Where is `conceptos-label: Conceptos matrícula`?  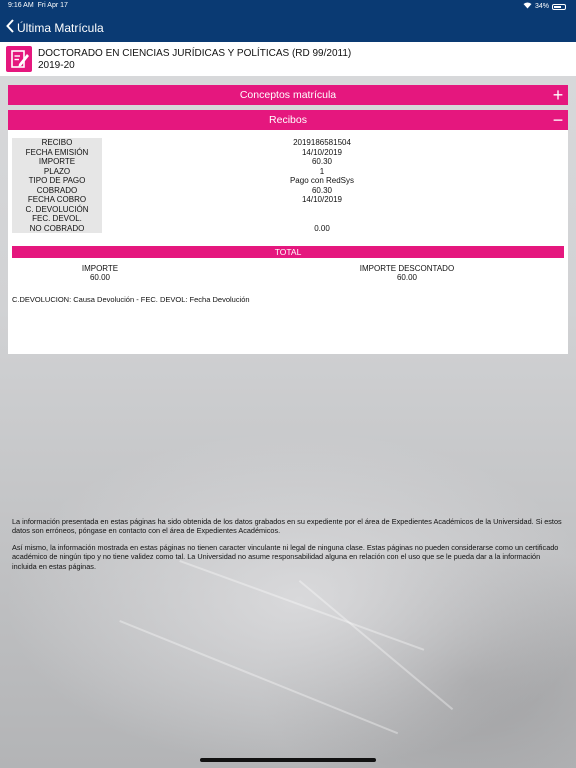
conceptos-label: Conceptos matrícula is located at coordinates (288, 95).